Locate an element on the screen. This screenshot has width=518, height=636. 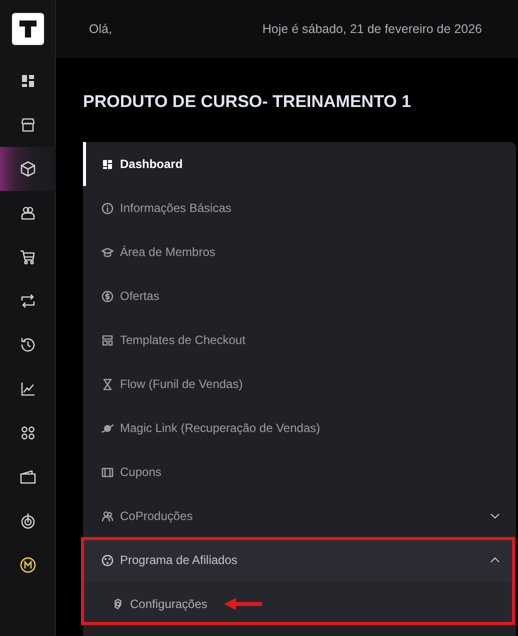
date-text: Hoje é sábado, 21 de fevereiro de 2026 is located at coordinates (372, 29).